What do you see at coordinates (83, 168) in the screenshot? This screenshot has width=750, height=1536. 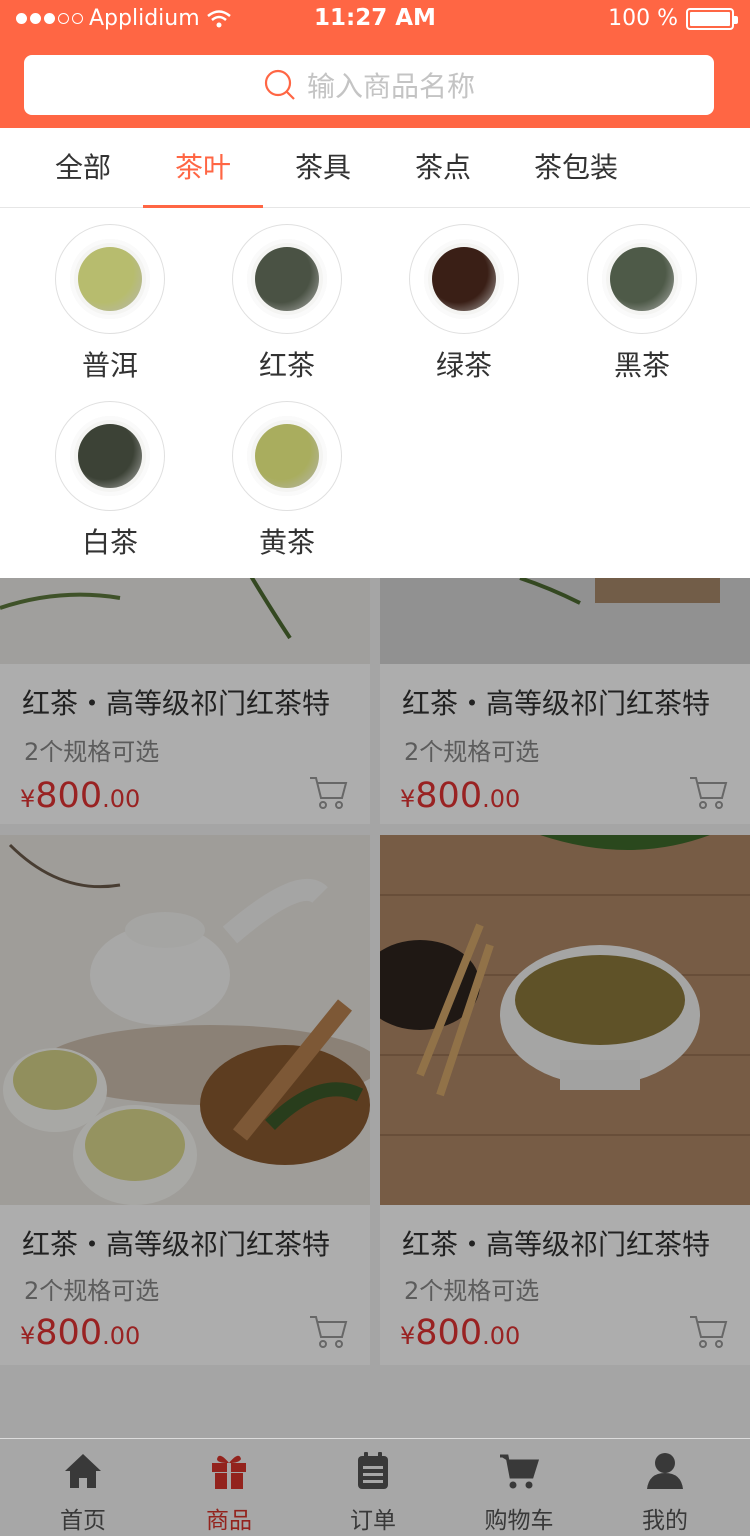 I see `tab-all: 全部` at bounding box center [83, 168].